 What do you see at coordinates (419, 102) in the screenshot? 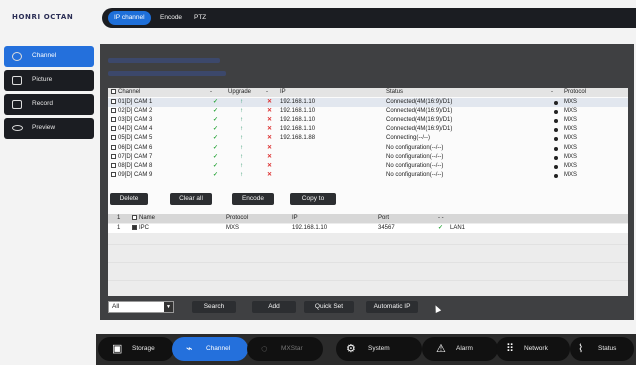
I see `channel-status: Connected(4M(16:9)/D1)` at bounding box center [419, 102].